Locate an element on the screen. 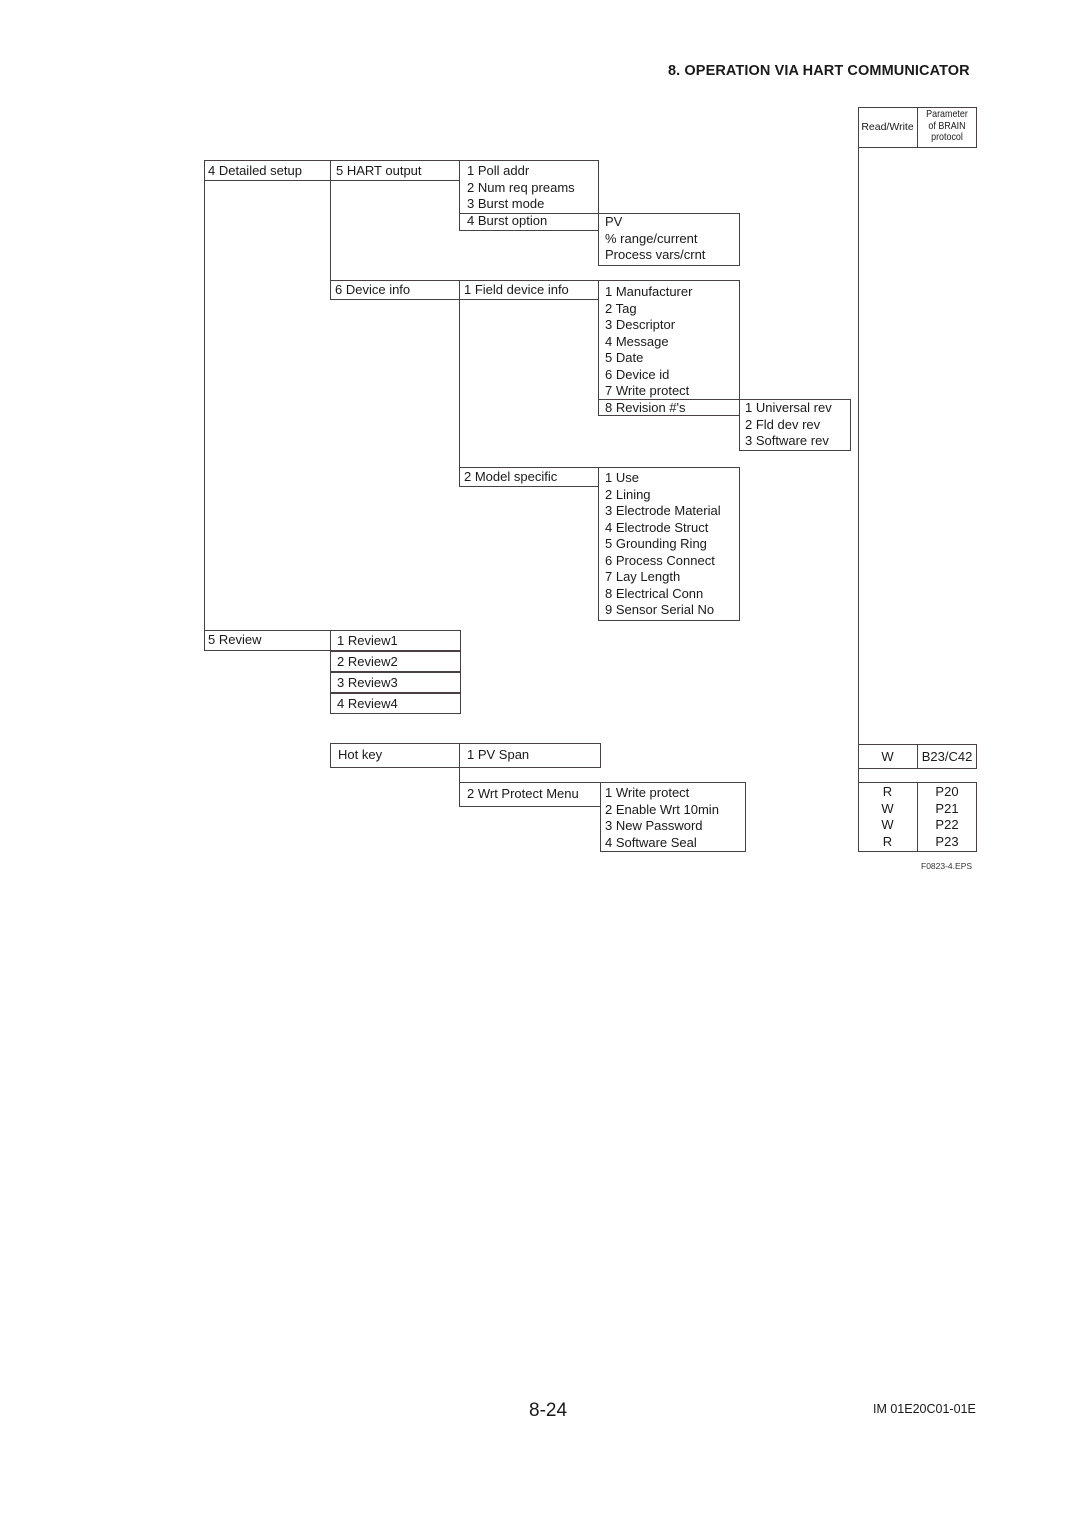 This screenshot has height=1528, width=1080. menu-item-hot-key: Hot key is located at coordinates (360, 755).